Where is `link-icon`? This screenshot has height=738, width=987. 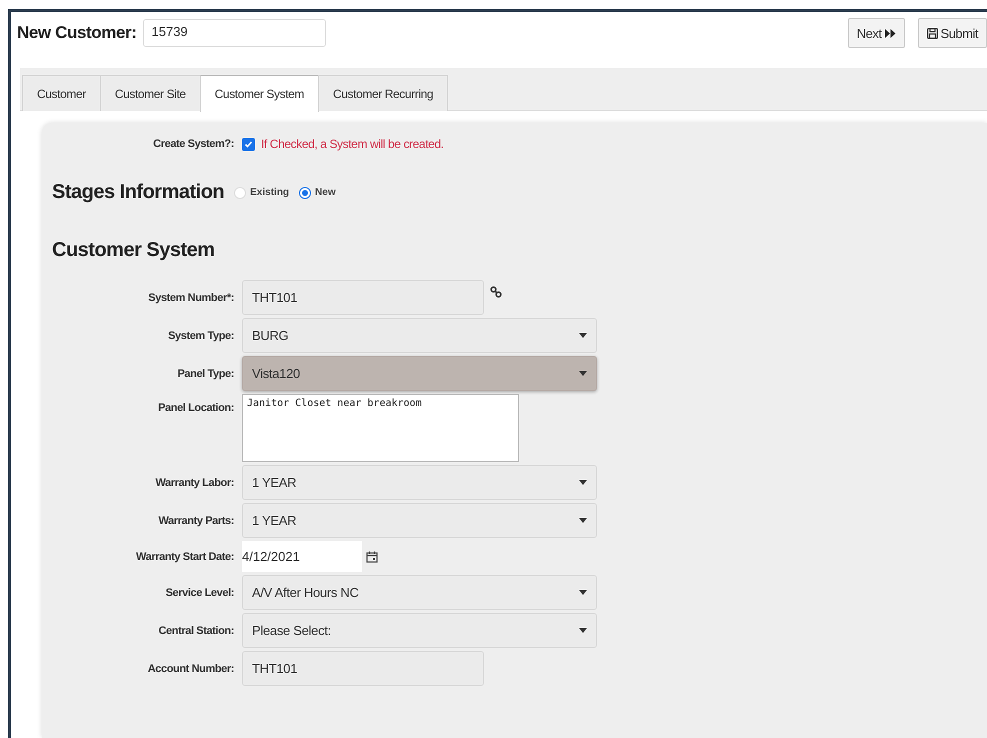
link-icon is located at coordinates (496, 292).